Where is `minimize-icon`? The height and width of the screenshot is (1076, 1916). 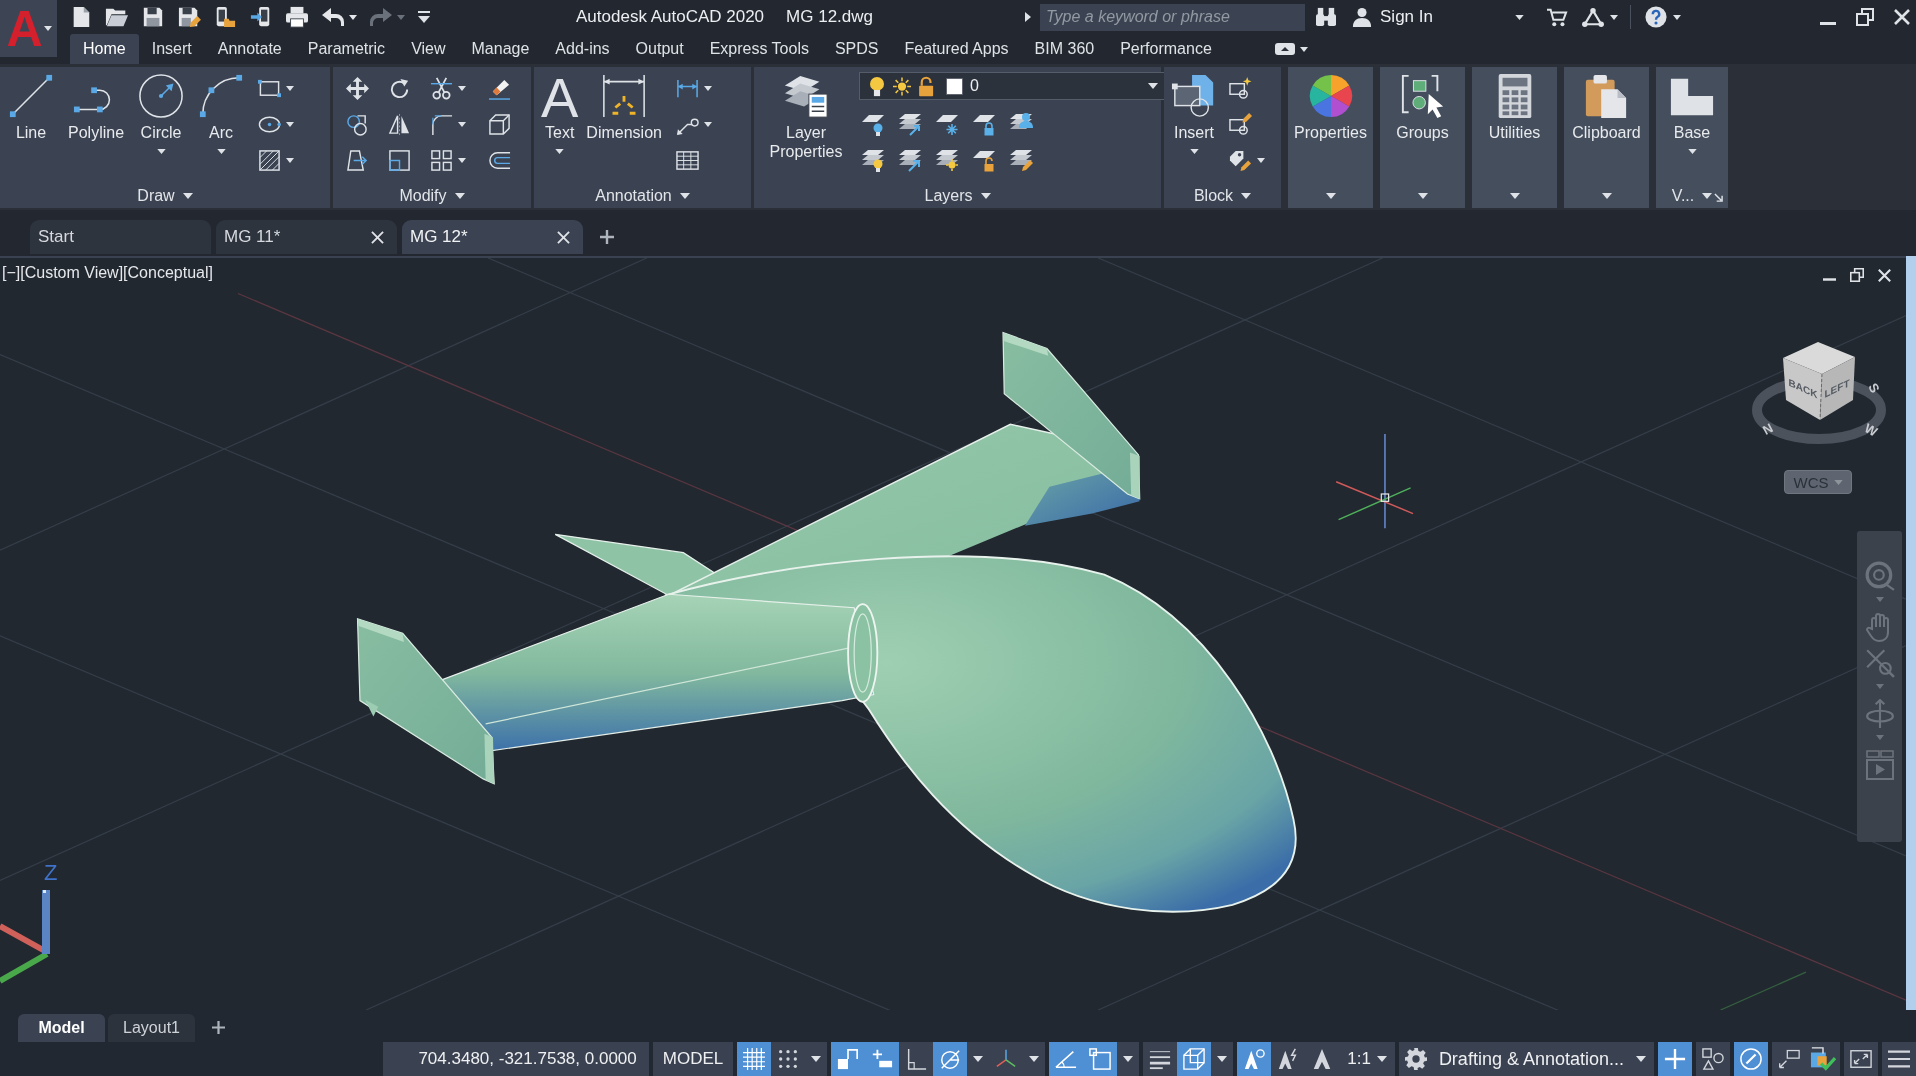 minimize-icon is located at coordinates (1828, 23).